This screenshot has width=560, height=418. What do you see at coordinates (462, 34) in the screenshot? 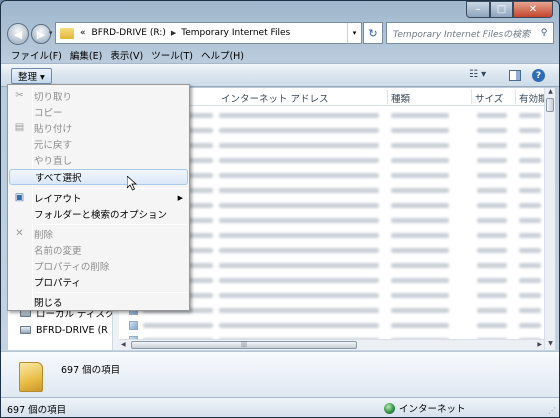
I see `search-placeholder: Temporary Internet Filesの検索` at bounding box center [462, 34].